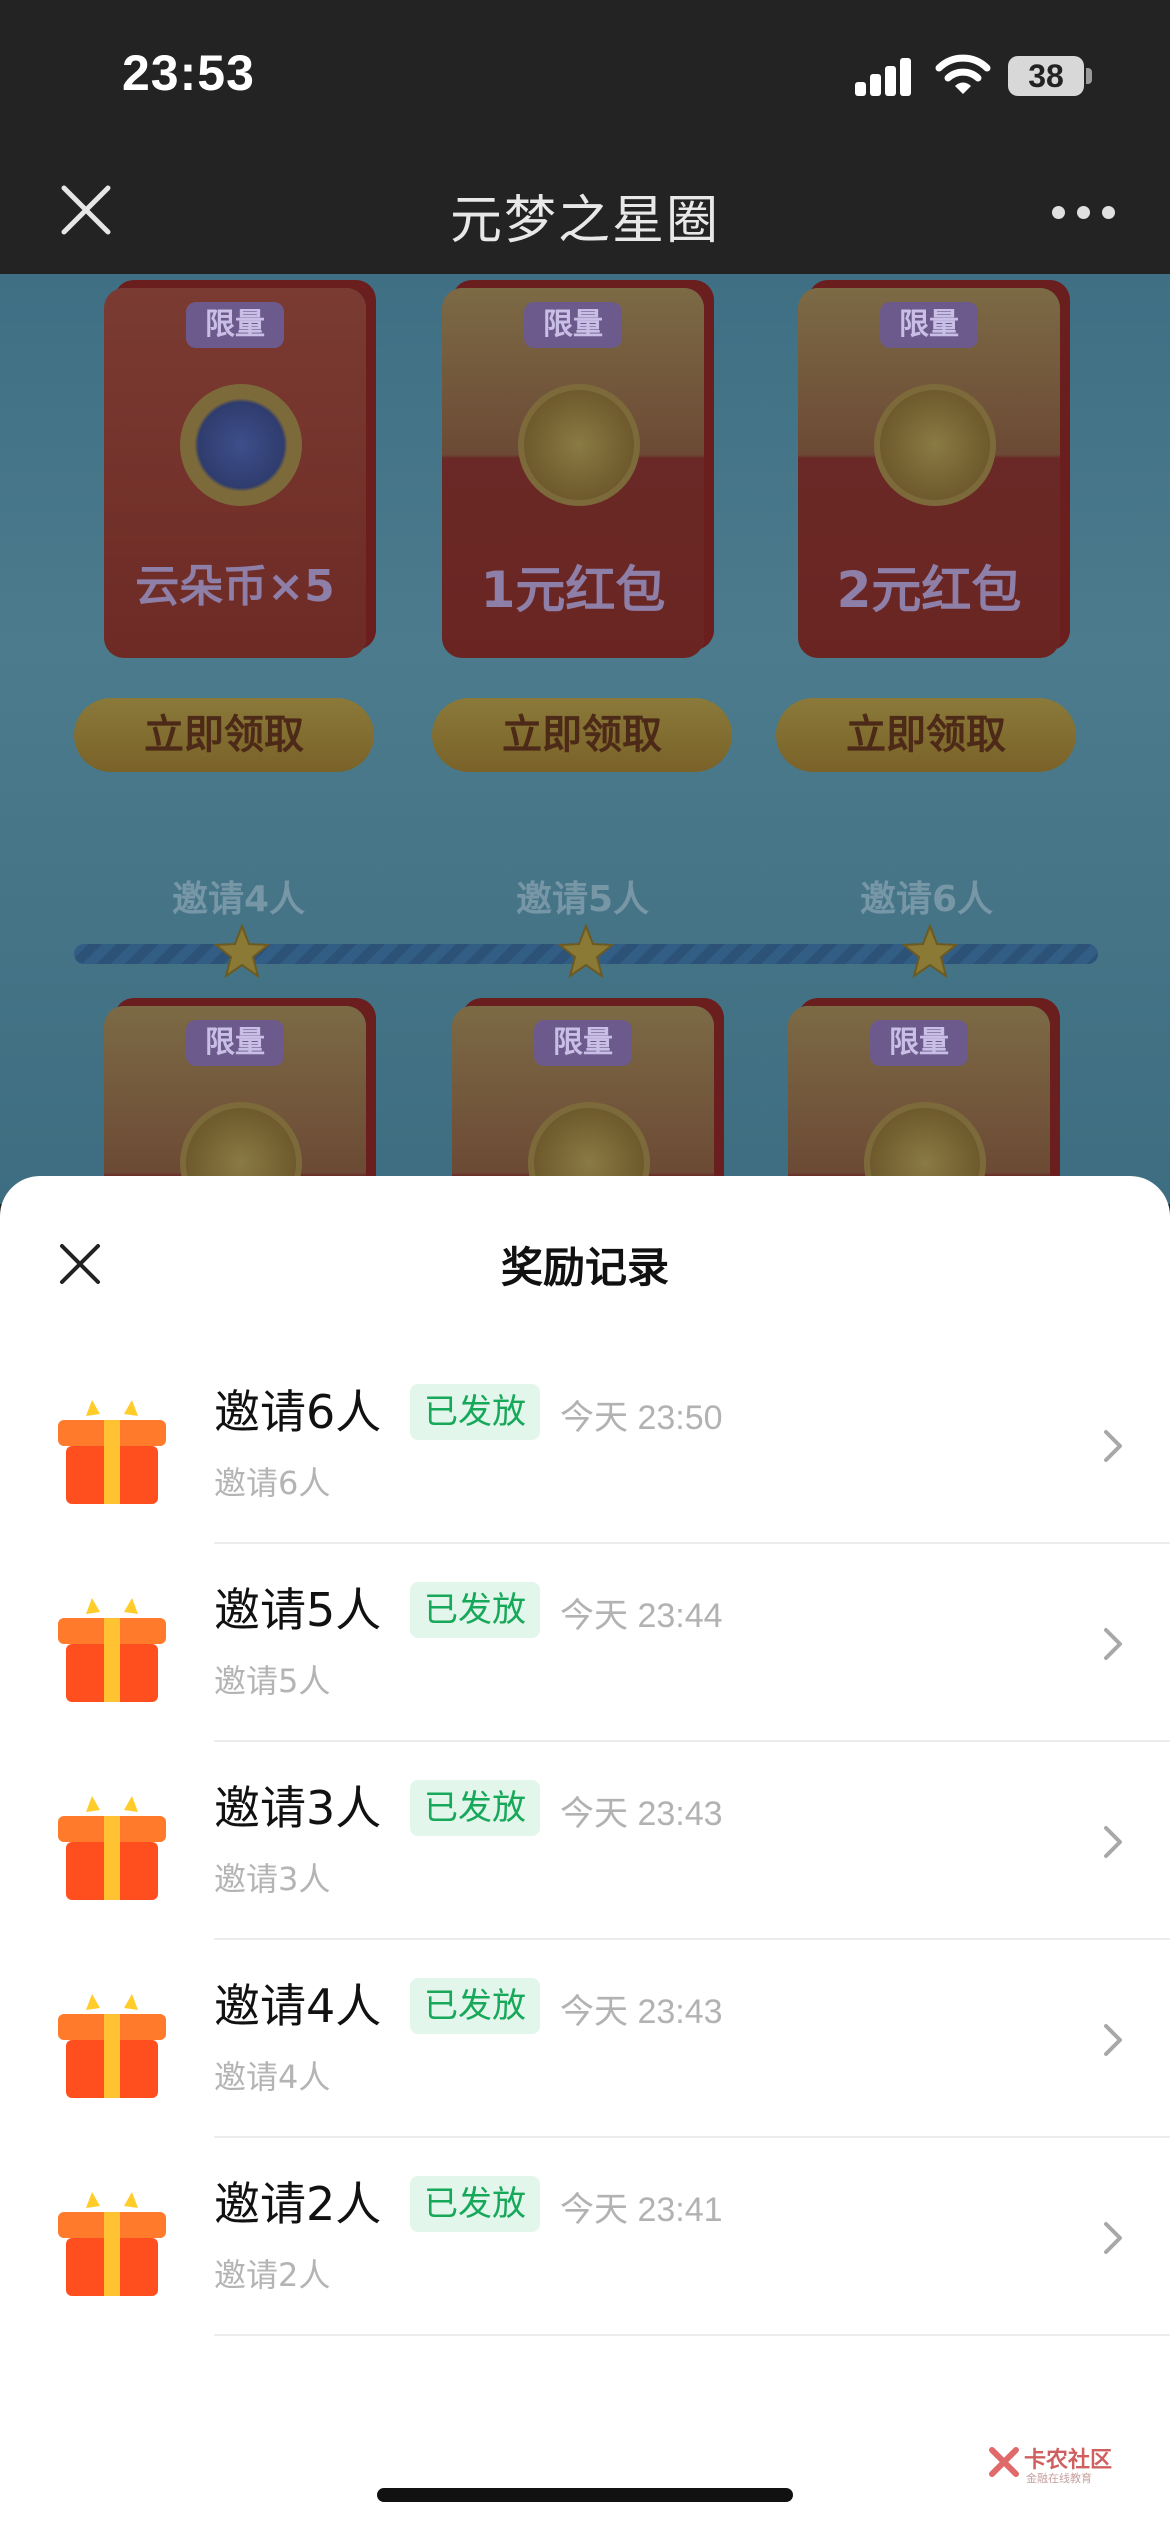 This screenshot has width=1170, height=2532. I want to click on more-options-icon, so click(1084, 212).